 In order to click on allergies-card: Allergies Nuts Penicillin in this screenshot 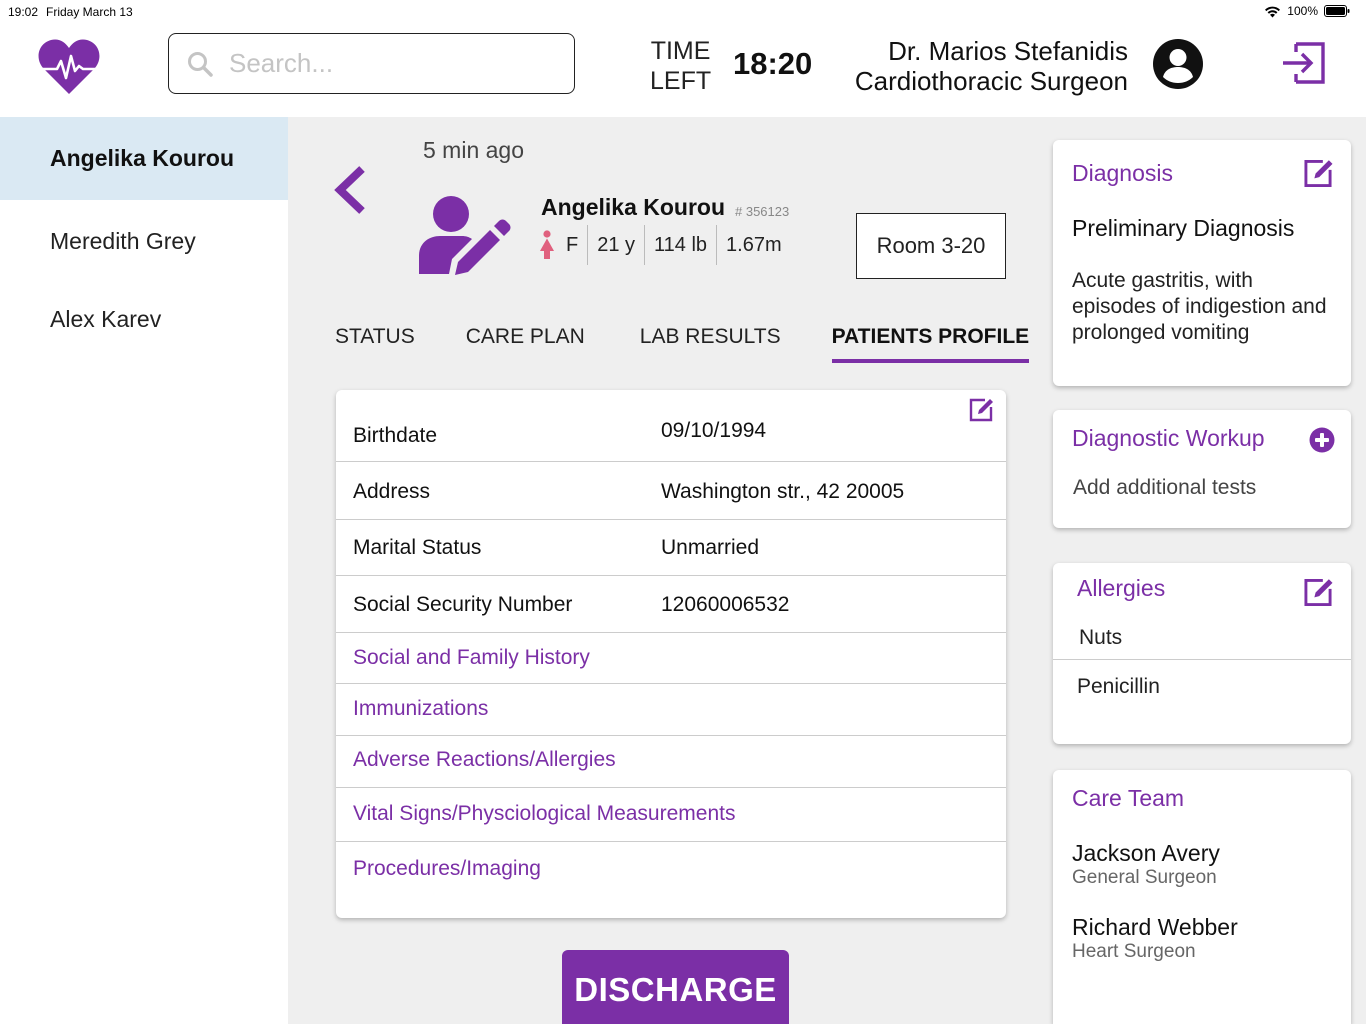, I will do `click(1202, 653)`.